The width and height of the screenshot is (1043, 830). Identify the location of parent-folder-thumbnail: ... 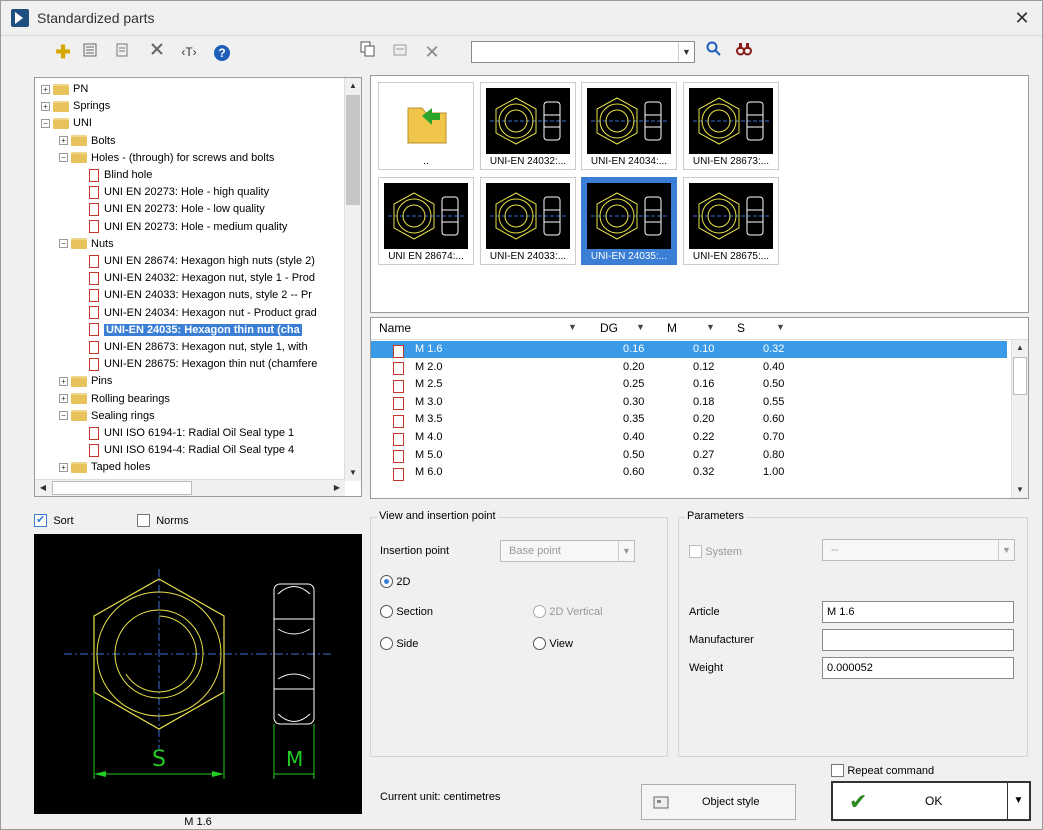
(426, 126).